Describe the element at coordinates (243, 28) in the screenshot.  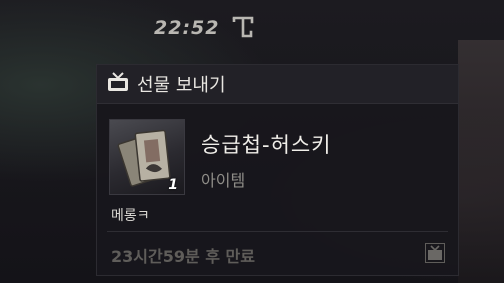
I see `t-badge-icon` at that location.